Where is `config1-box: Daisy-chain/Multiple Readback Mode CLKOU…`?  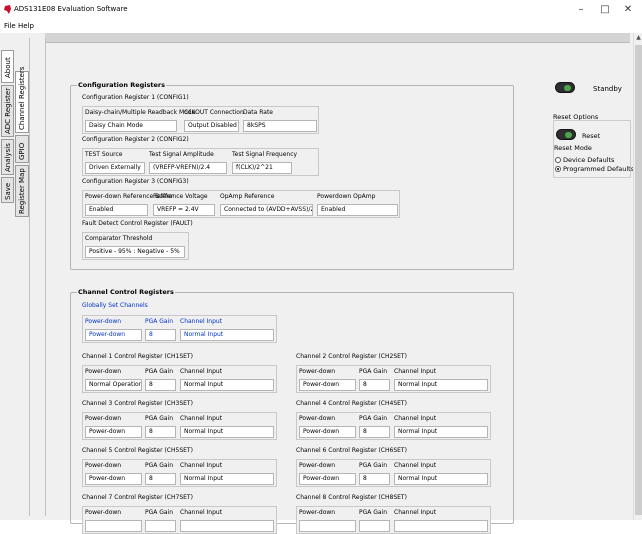
config1-box: Daisy-chain/Multiple Readback Mode CLKOU… is located at coordinates (200, 120).